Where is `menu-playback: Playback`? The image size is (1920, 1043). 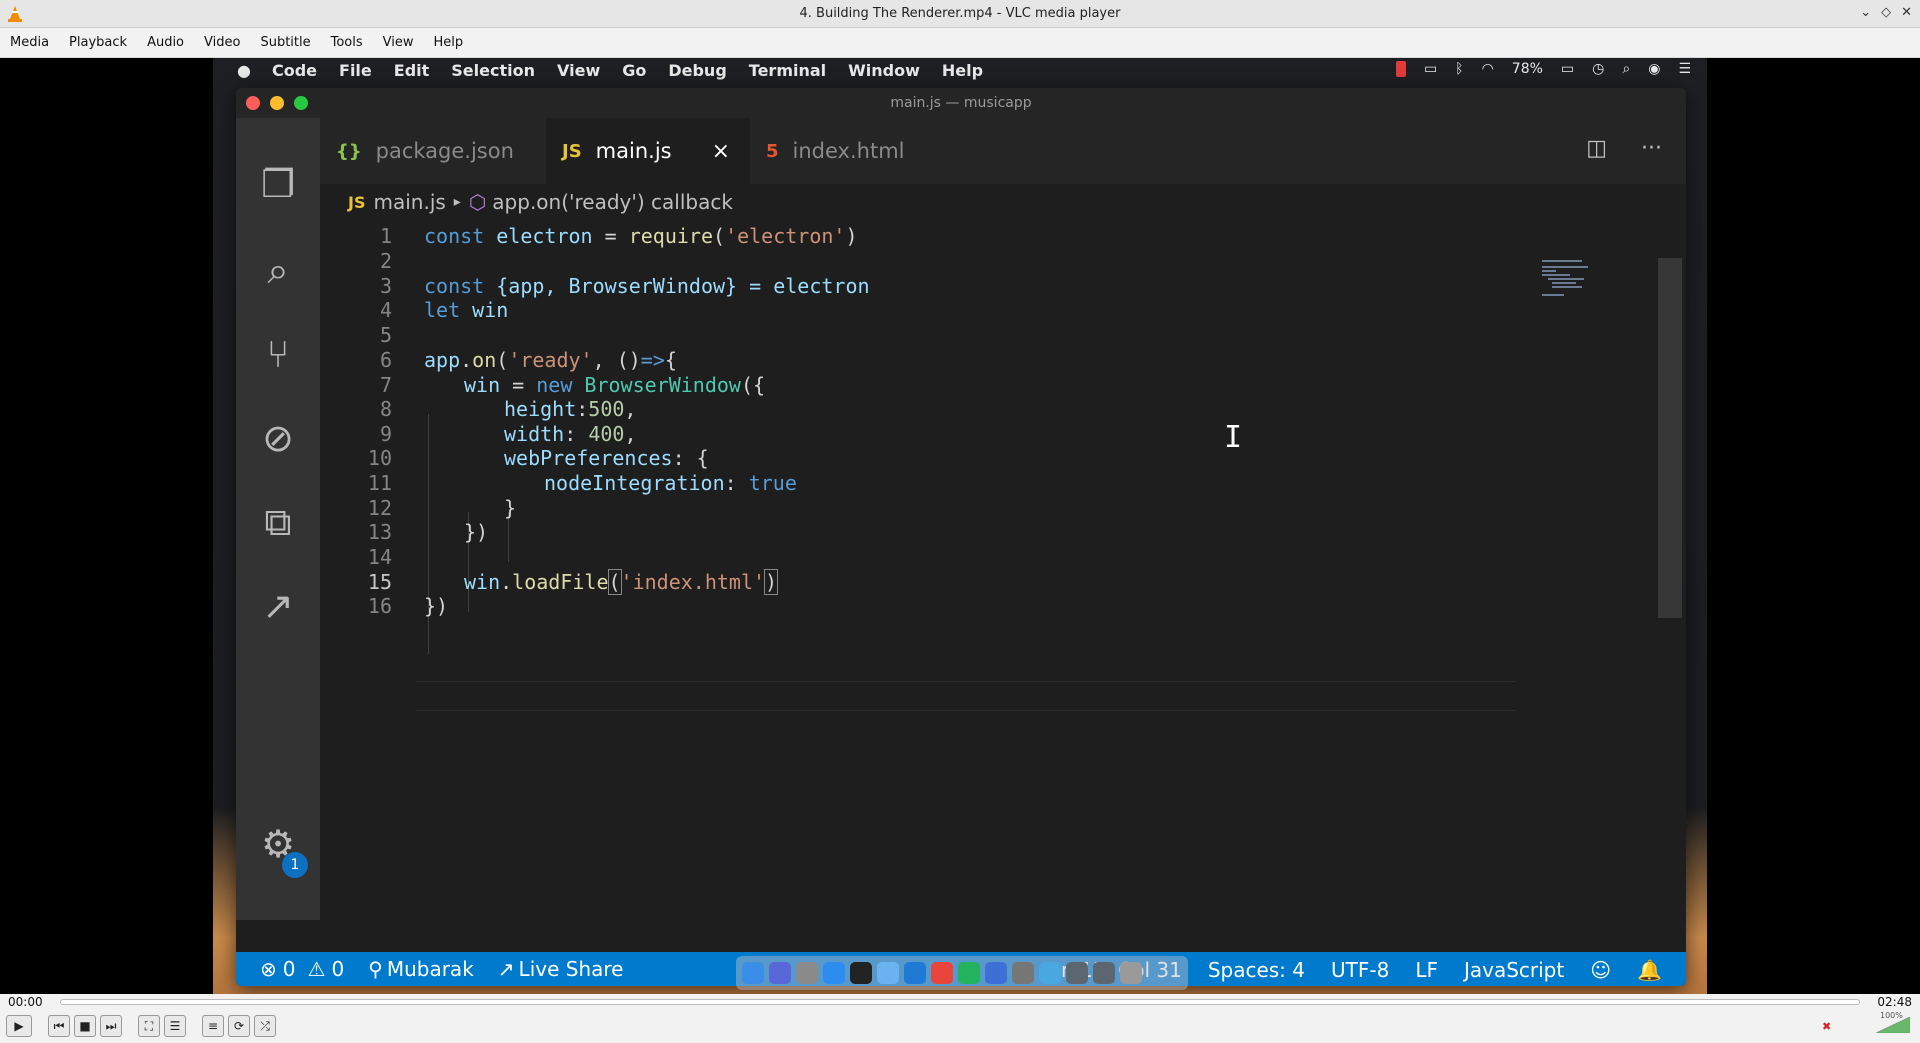
menu-playback: Playback is located at coordinates (98, 42).